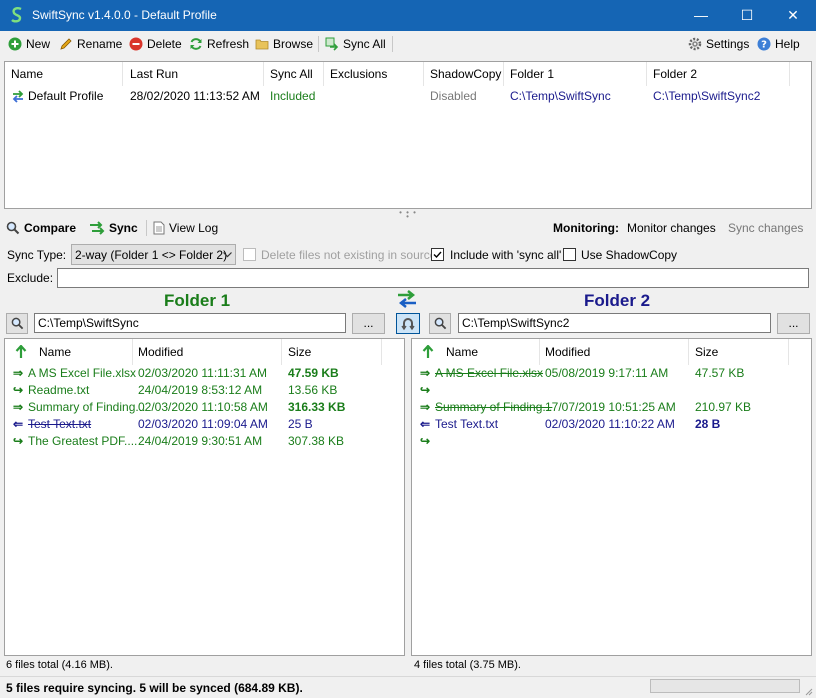 This screenshot has width=816, height=698. What do you see at coordinates (720, 373) in the screenshot?
I see `file-size: 47.57 KB` at bounding box center [720, 373].